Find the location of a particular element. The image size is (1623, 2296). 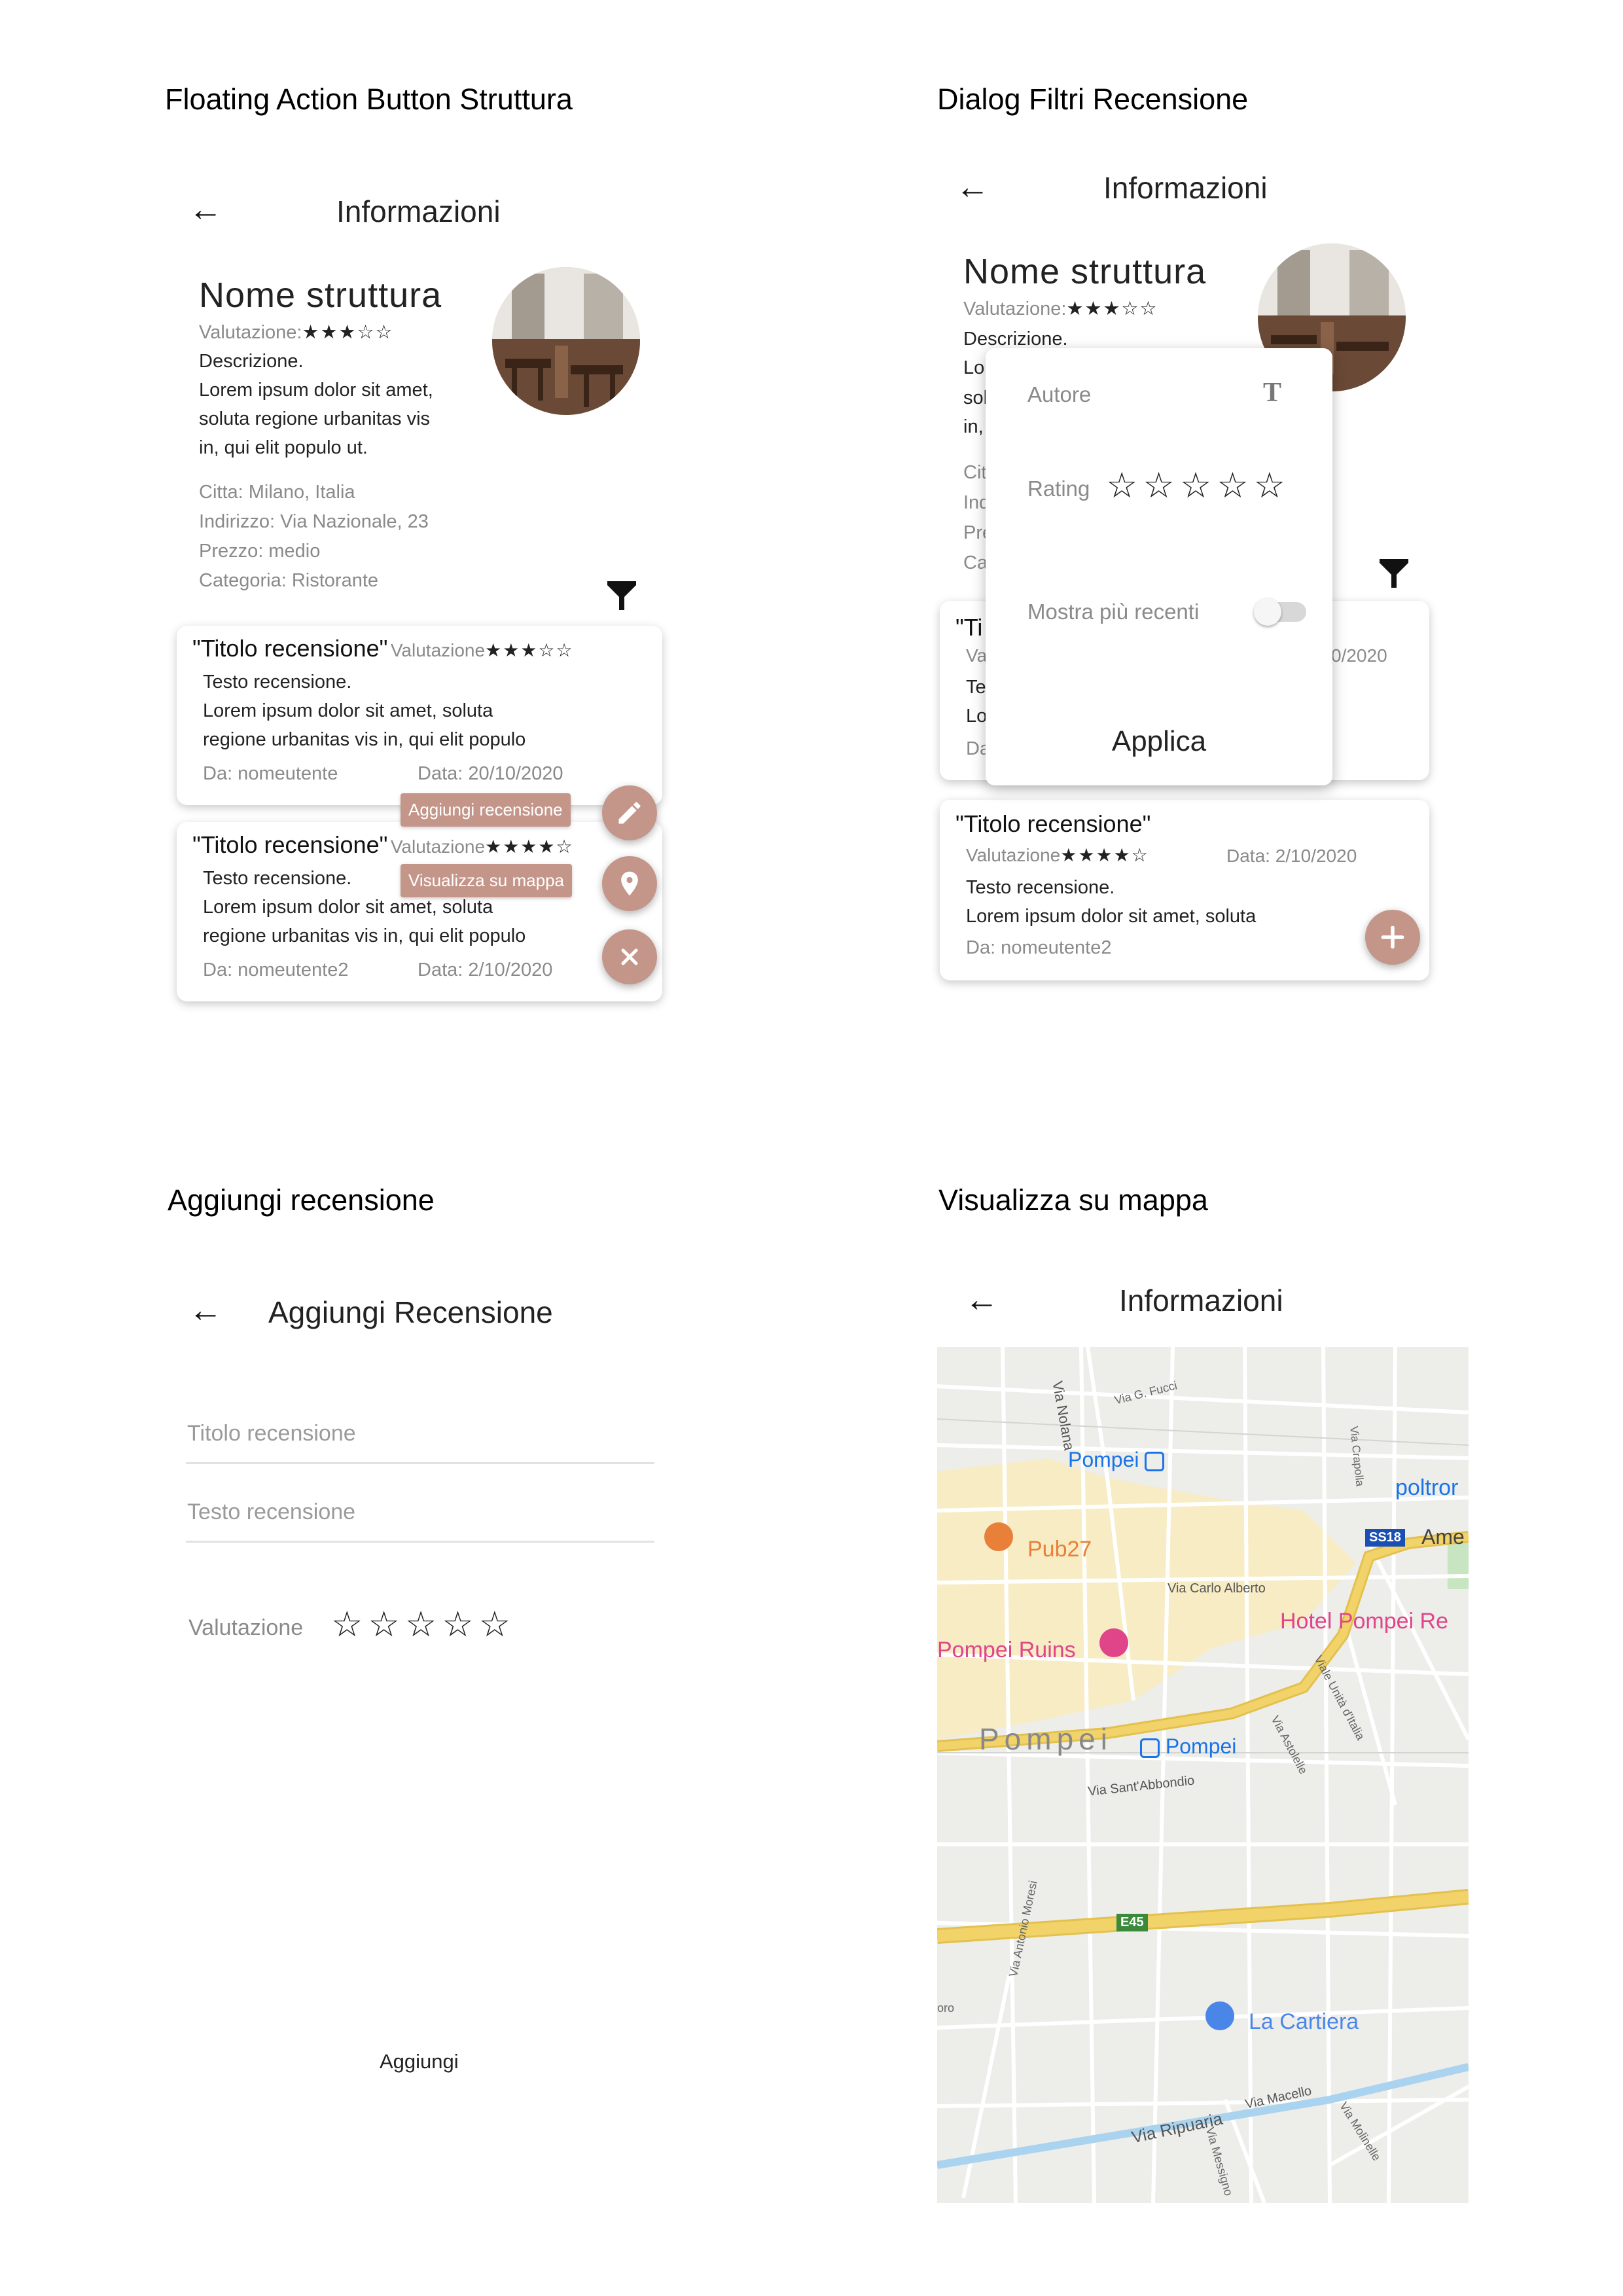

struttura-rating: Valutazione:★★★☆☆ is located at coordinates (1060, 309).